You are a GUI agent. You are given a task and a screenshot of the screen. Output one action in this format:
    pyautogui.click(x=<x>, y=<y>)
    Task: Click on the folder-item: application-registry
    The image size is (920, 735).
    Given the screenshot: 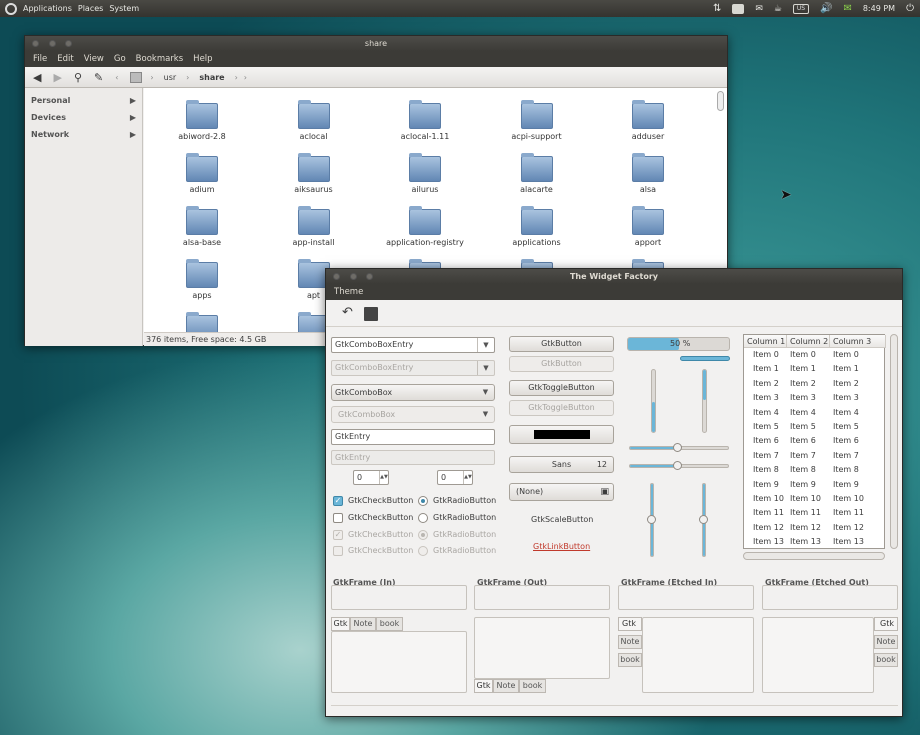 What is the action you would take?
    pyautogui.click(x=425, y=226)
    